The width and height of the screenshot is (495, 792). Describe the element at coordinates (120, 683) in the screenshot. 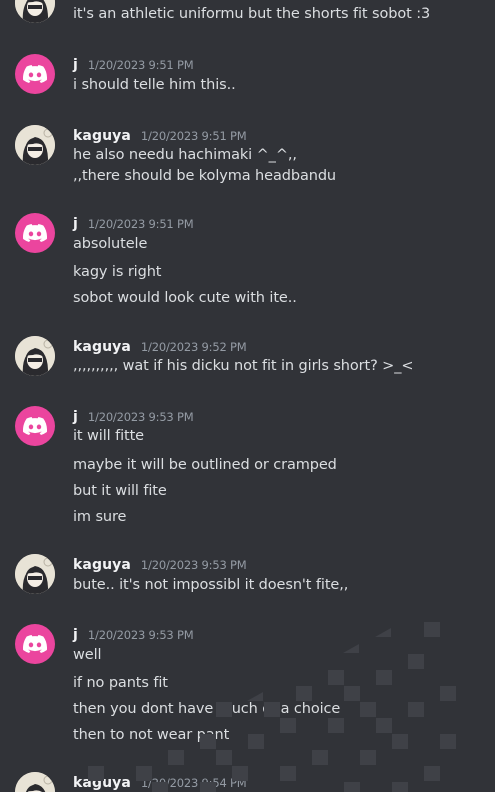

I see `message-text: if no pants fit` at that location.